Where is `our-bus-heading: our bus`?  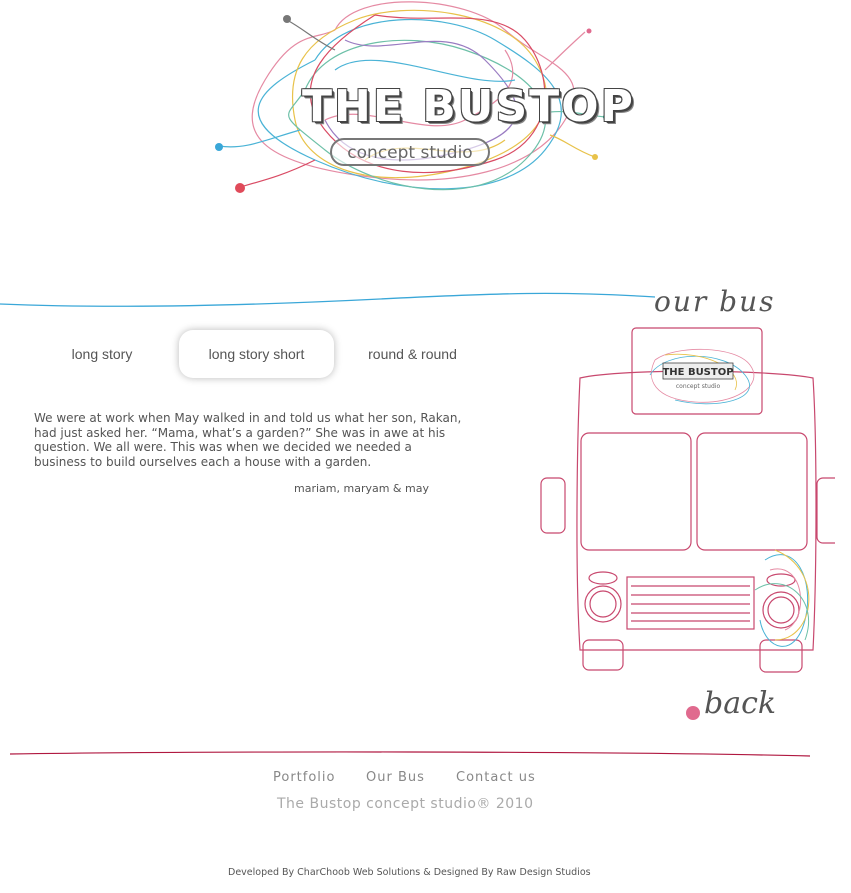 our-bus-heading: our bus is located at coordinates (715, 301).